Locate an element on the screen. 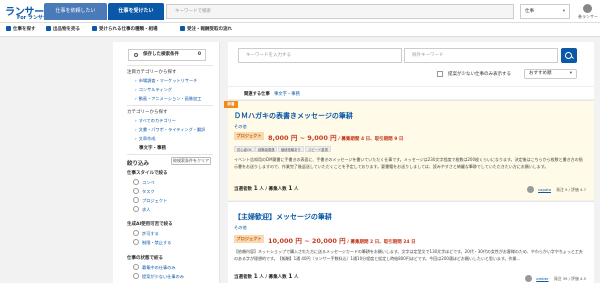 This screenshot has width=600, height=283. selected-category: 事文字・事務 is located at coordinates (152, 148).